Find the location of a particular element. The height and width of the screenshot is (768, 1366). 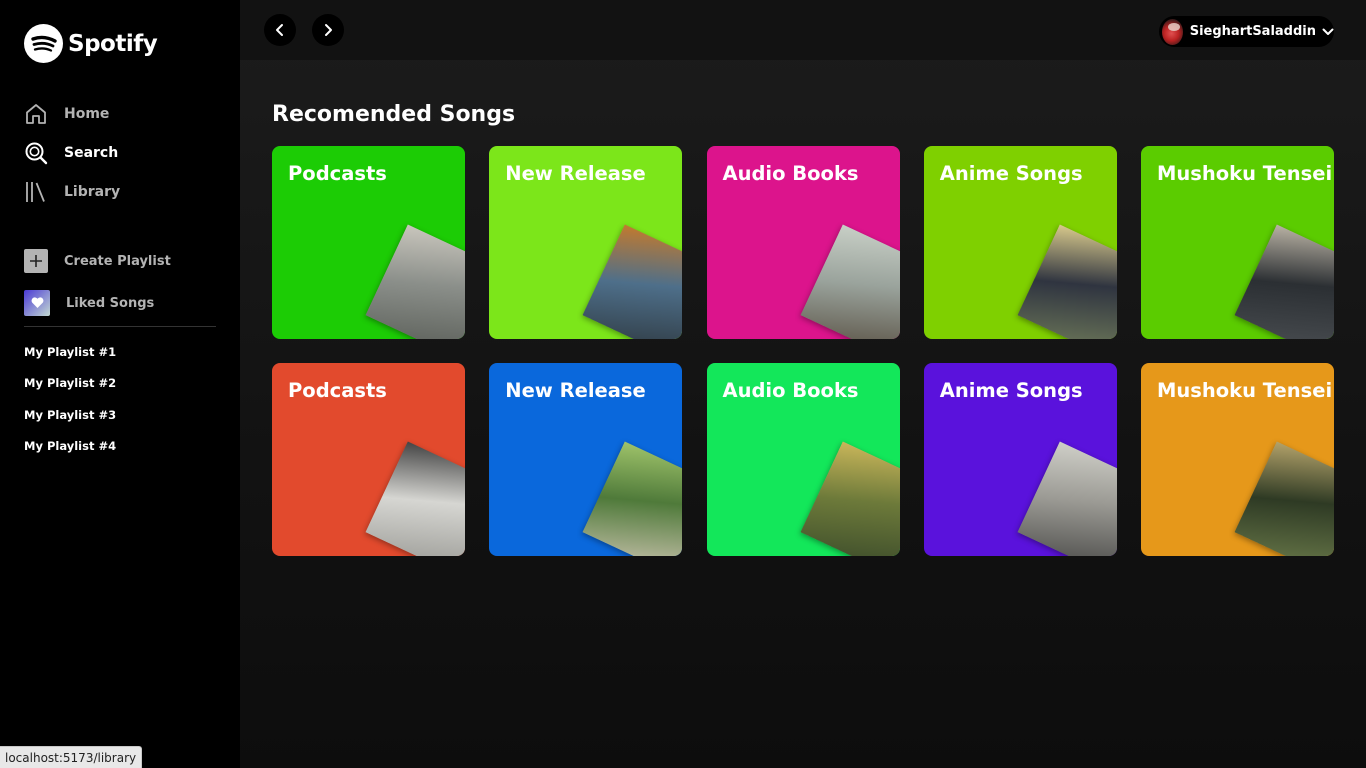

chevron-left-icon is located at coordinates (279, 30).